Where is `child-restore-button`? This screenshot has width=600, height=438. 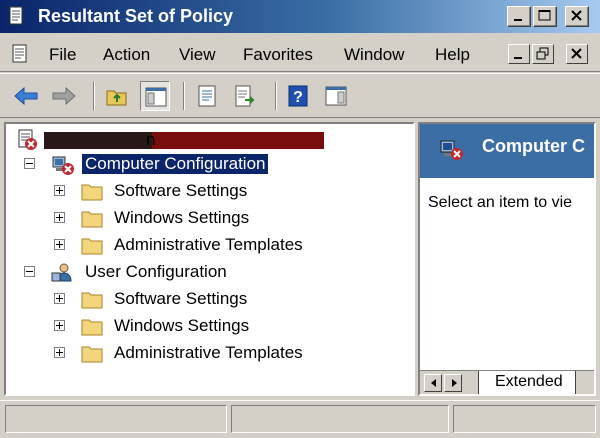
child-restore-button is located at coordinates (543, 54).